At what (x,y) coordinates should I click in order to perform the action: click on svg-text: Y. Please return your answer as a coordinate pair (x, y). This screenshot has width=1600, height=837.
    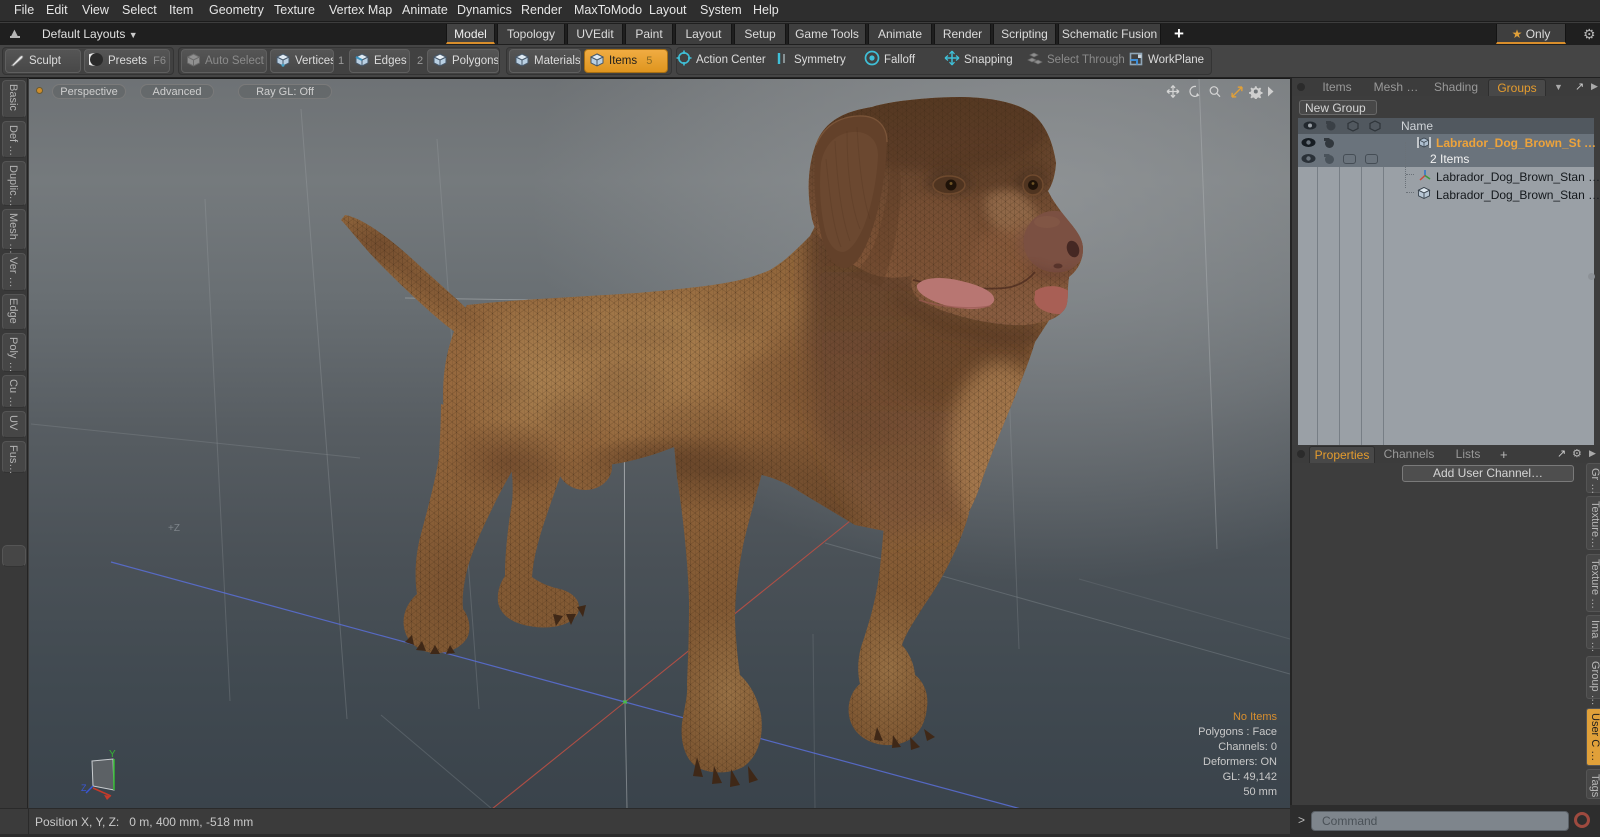
    Looking at the image, I should click on (112, 754).